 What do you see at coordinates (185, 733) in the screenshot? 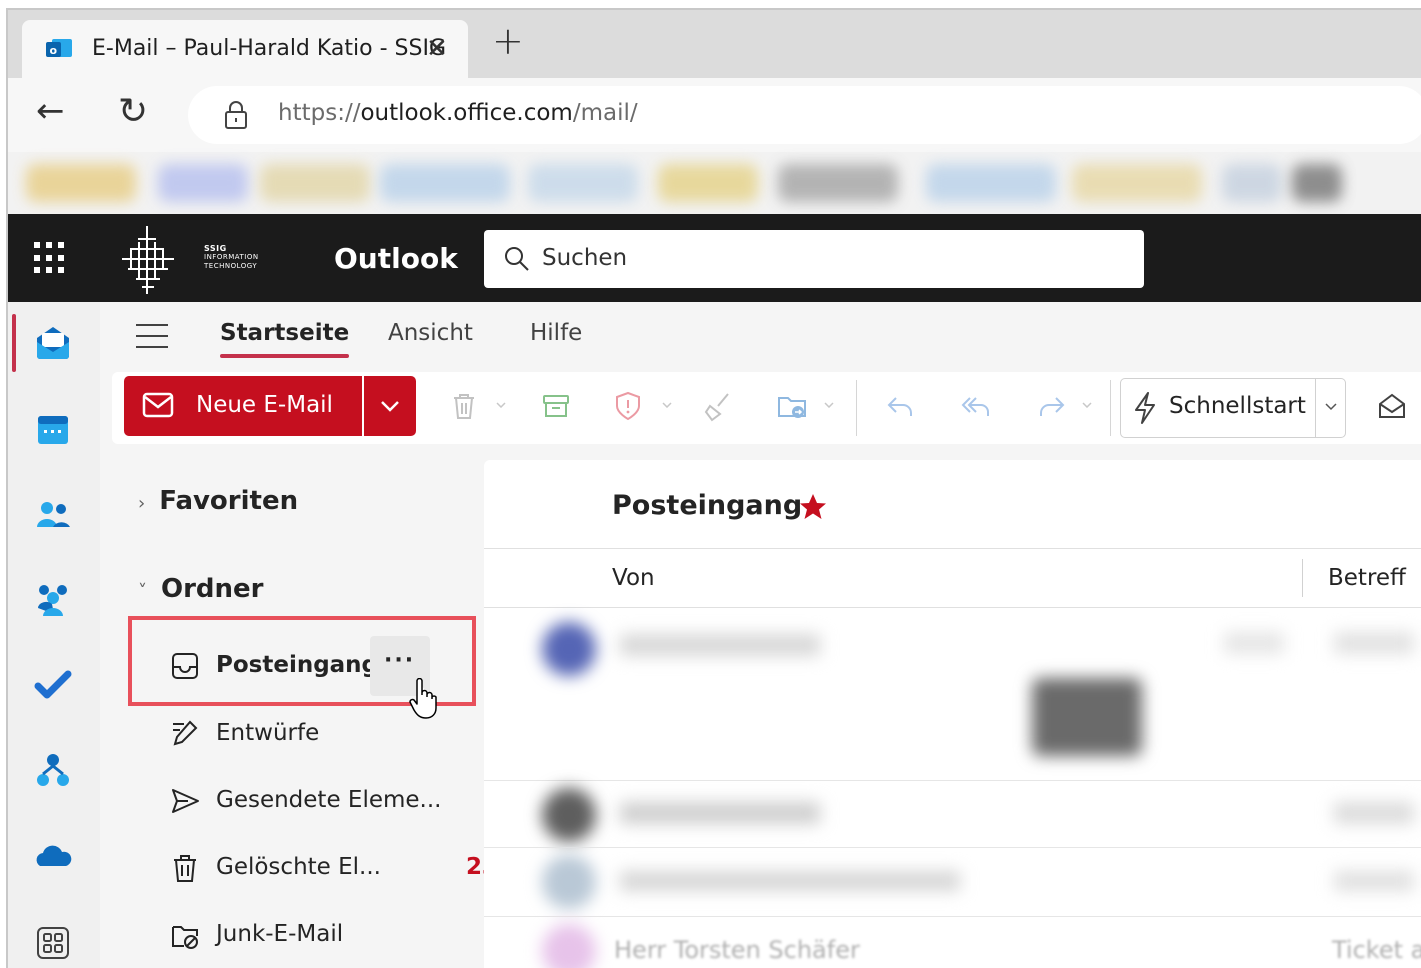
I see `drafts-icon` at bounding box center [185, 733].